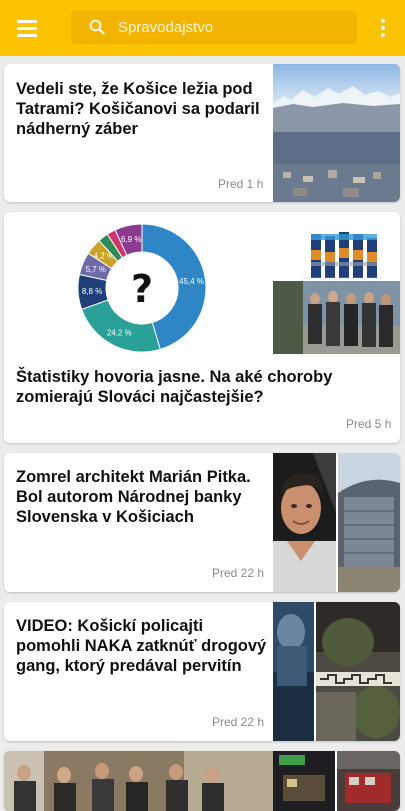 This screenshot has height=811, width=405. I want to click on article-time: Pred 5 h, so click(369, 424).